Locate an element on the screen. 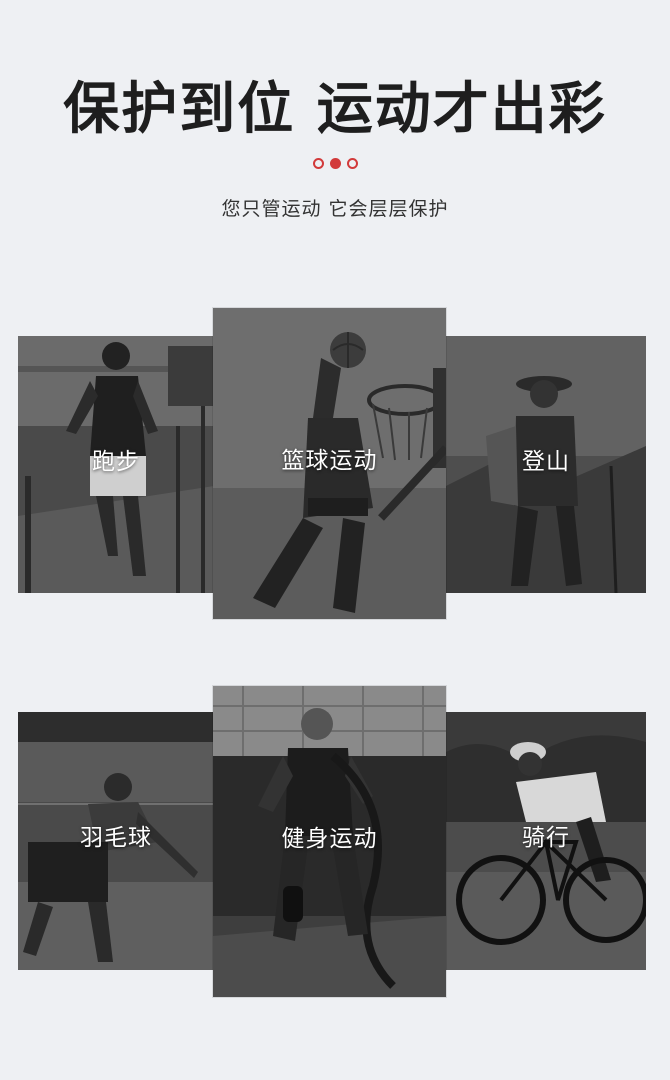 The width and height of the screenshot is (670, 1080). tile-label: 骑行 is located at coordinates (546, 838).